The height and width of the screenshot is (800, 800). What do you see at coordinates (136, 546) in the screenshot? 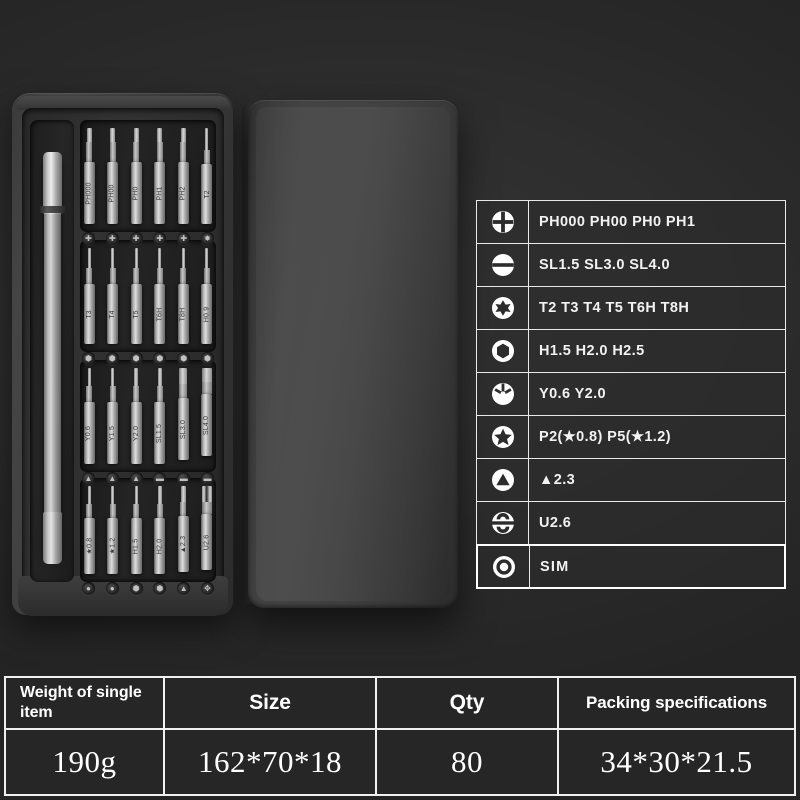
I see `bit-label: H1.5` at bounding box center [136, 546].